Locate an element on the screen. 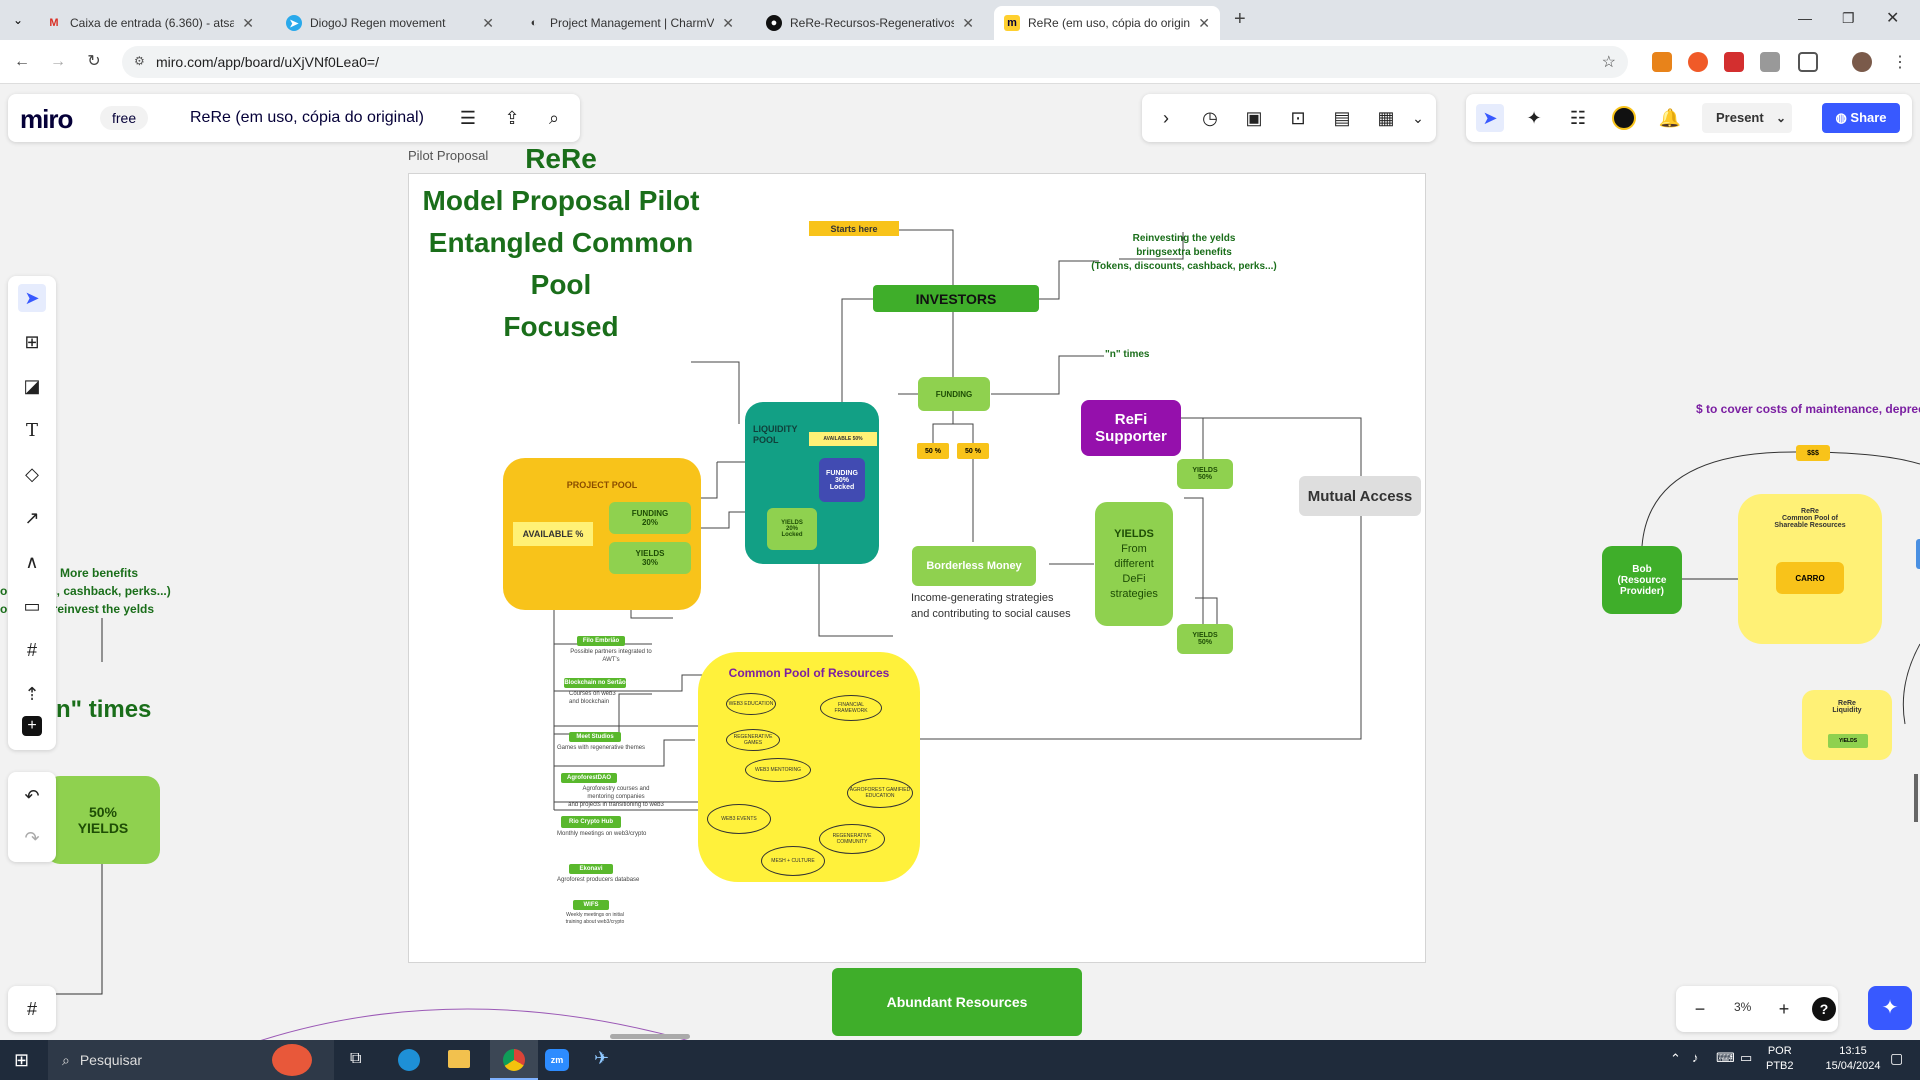  taskbar-search: ⌕ Pesquisar is located at coordinates (191, 1060).